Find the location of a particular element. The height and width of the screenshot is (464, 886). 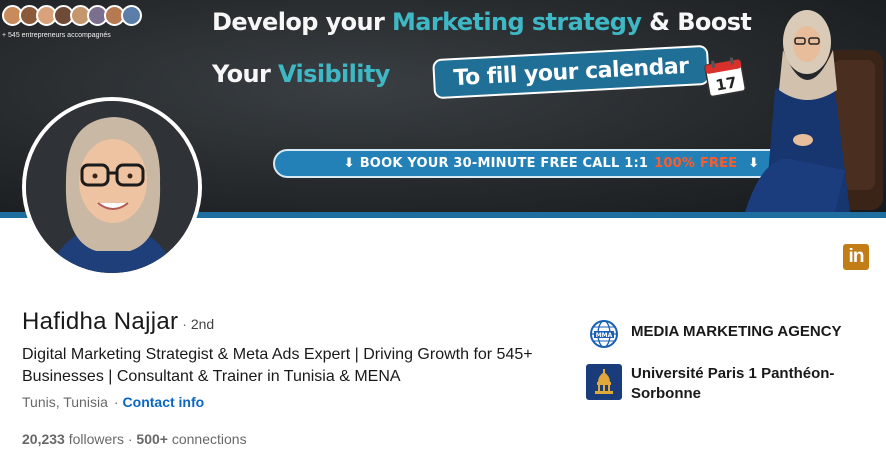

banner-accent-text: Marketing strategy is located at coordinates (516, 22).